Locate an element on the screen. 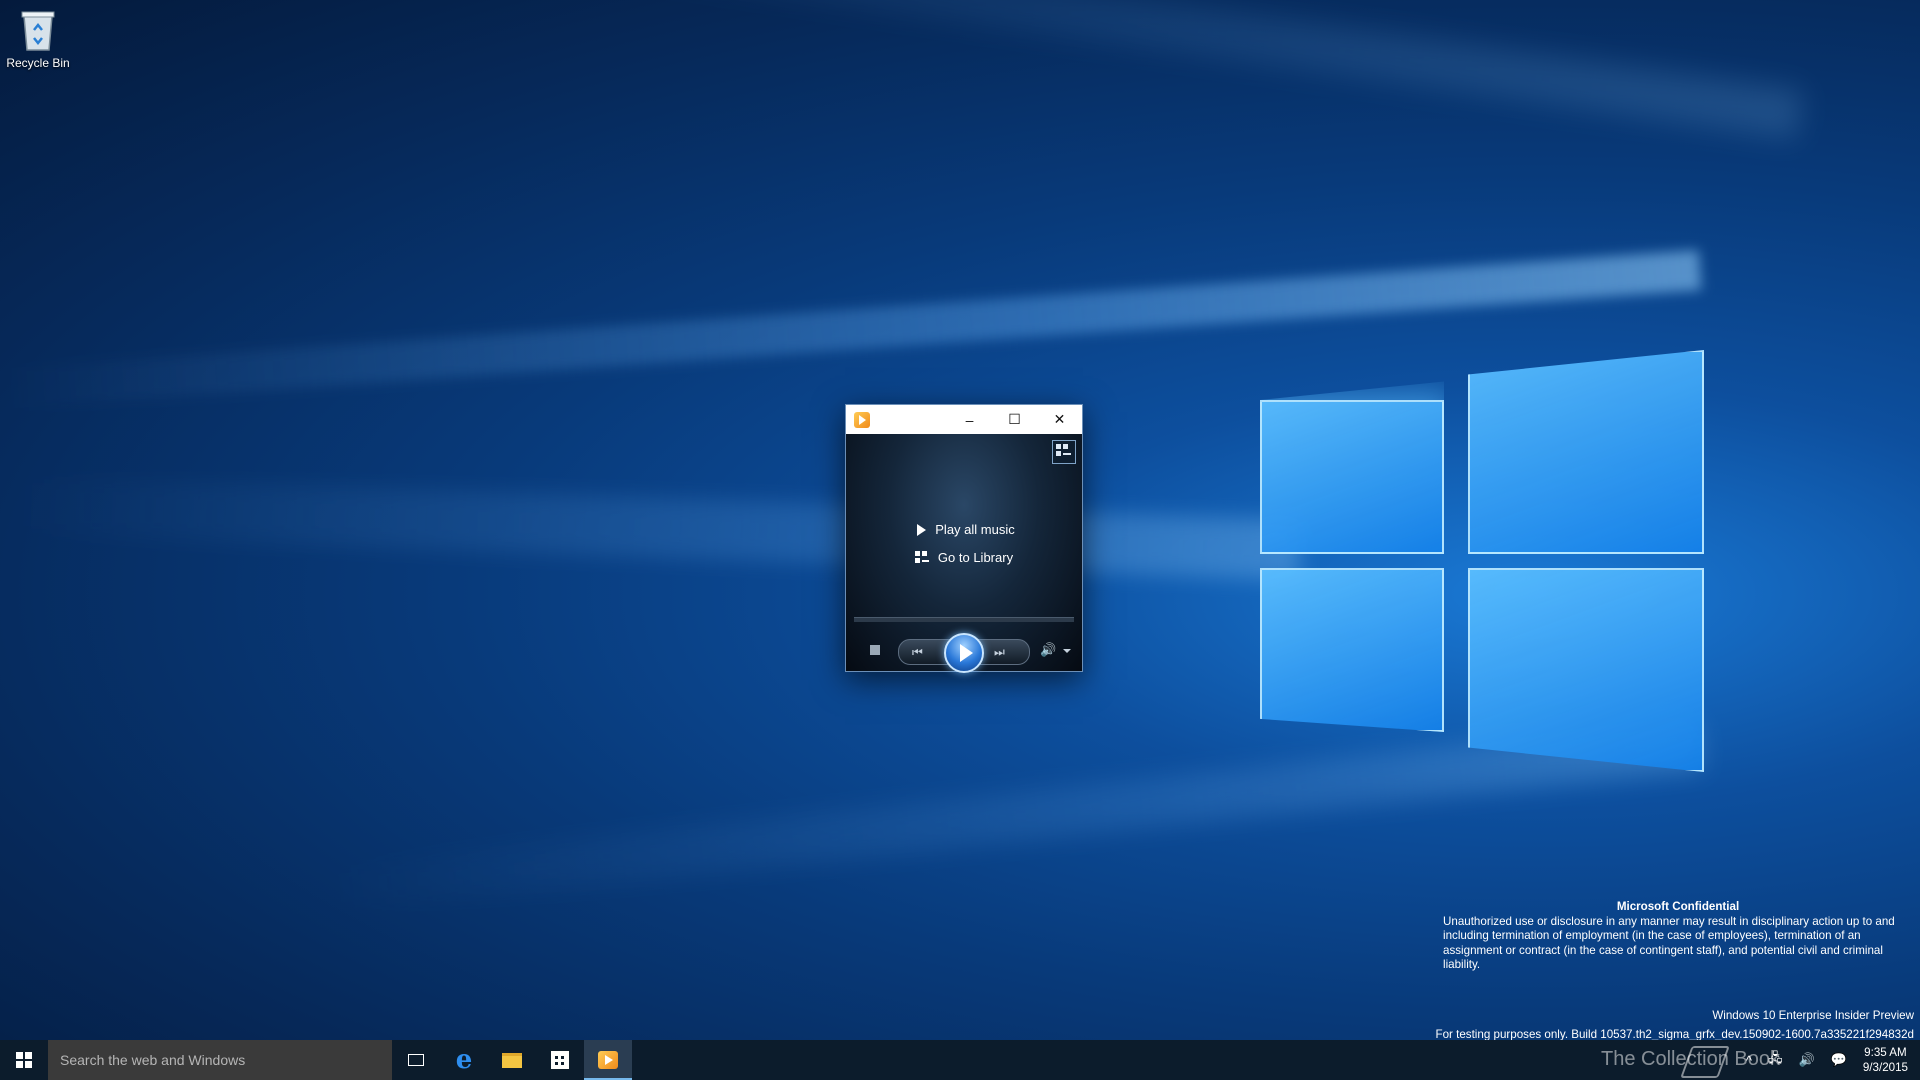 This screenshot has height=1080, width=1920. desktop-icon-recycle-bin: Recycle Bin is located at coordinates (38, 39).